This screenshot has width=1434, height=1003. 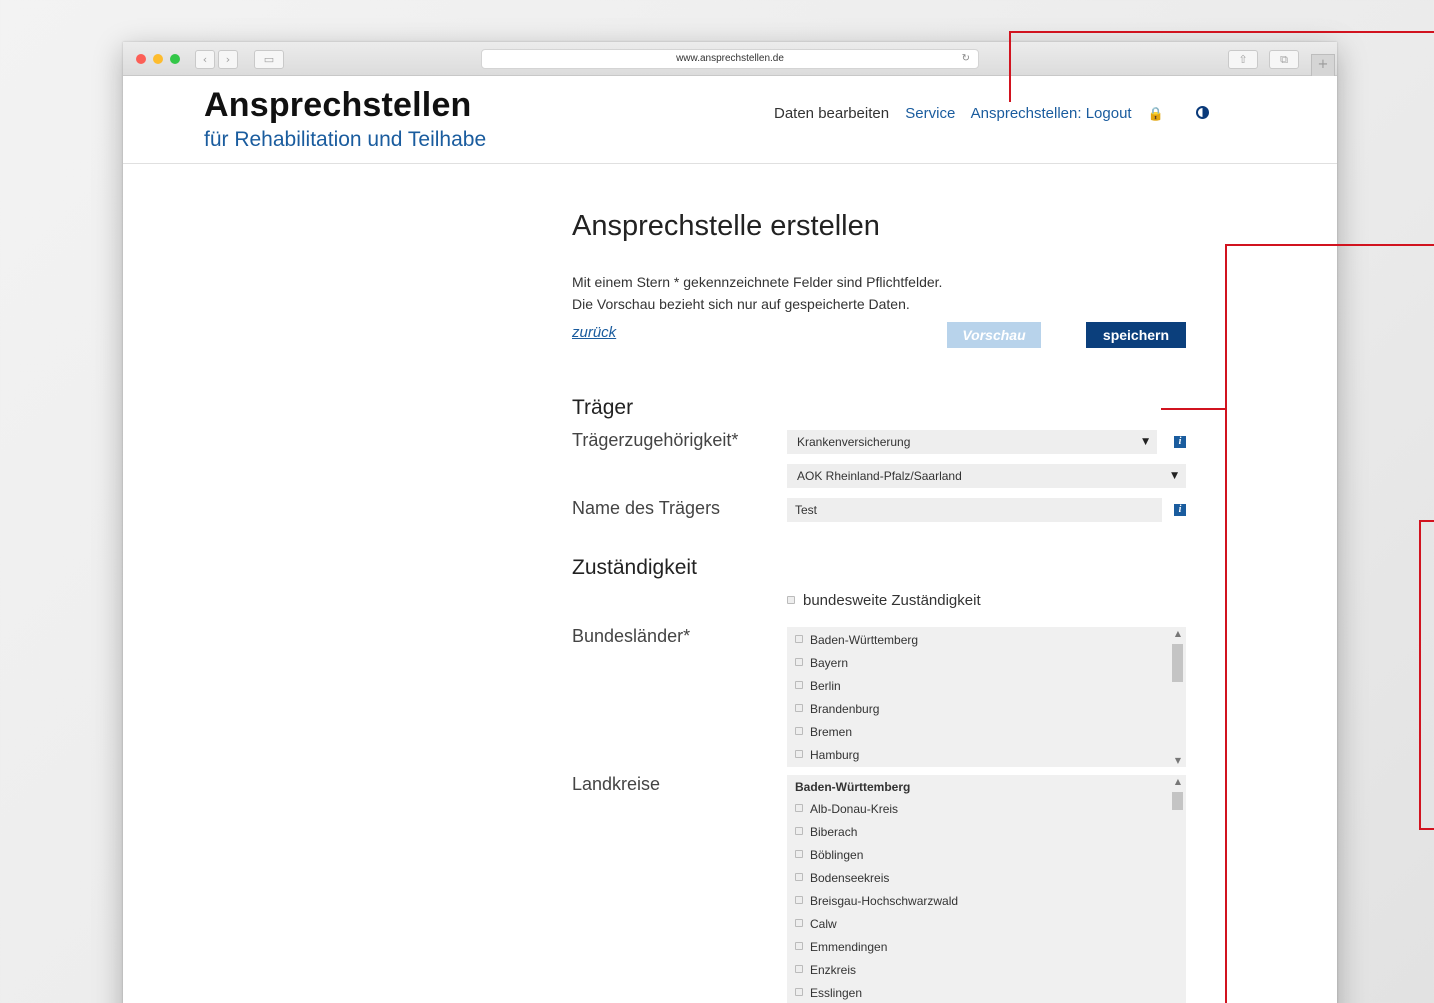 What do you see at coordinates (345, 139) in the screenshot?
I see `logo-subtitle: für Rehabilitation und Teilhabe` at bounding box center [345, 139].